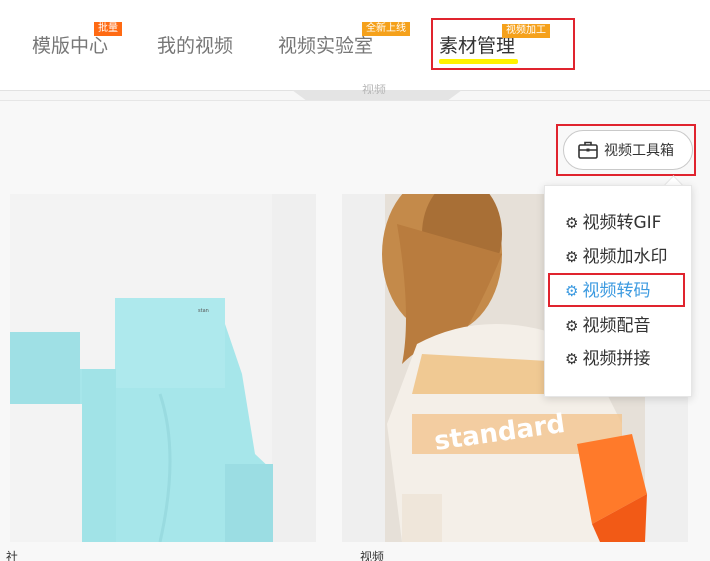  What do you see at coordinates (108, 29) in the screenshot?
I see `nav-badge-batch: 批量` at bounding box center [108, 29].